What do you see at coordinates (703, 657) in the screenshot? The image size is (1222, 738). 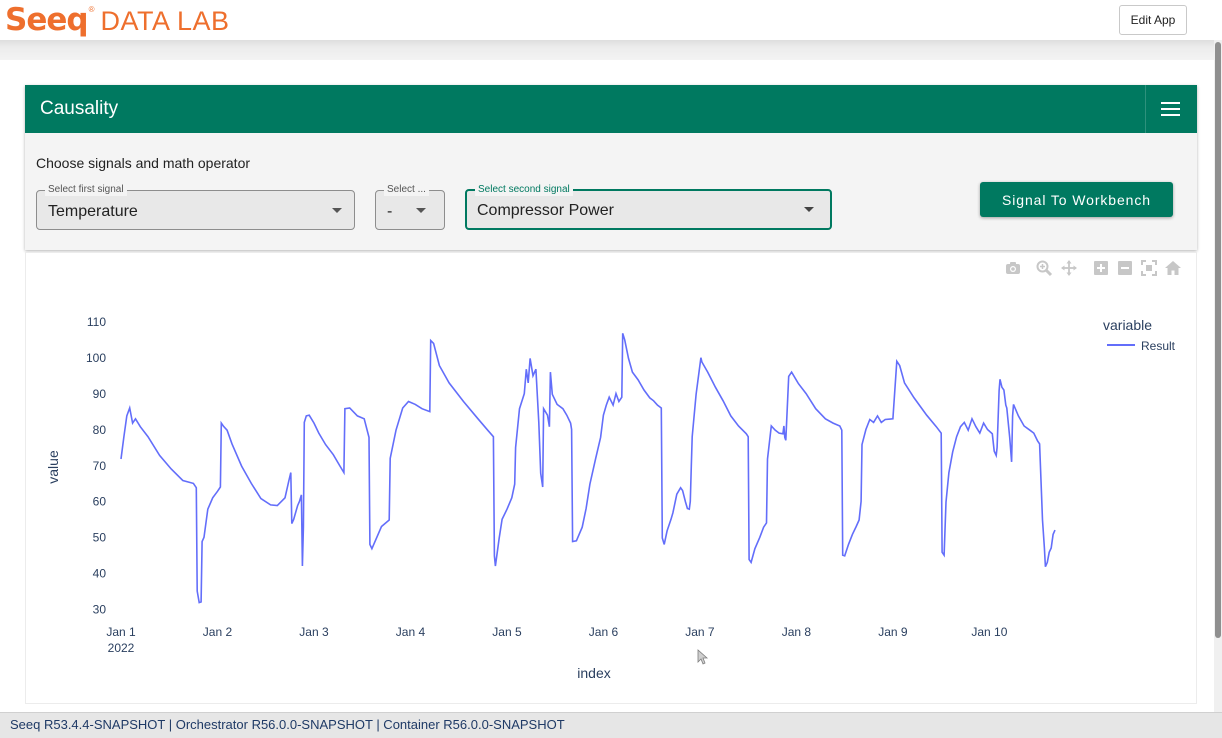 I see `mouse-cursor-icon` at bounding box center [703, 657].